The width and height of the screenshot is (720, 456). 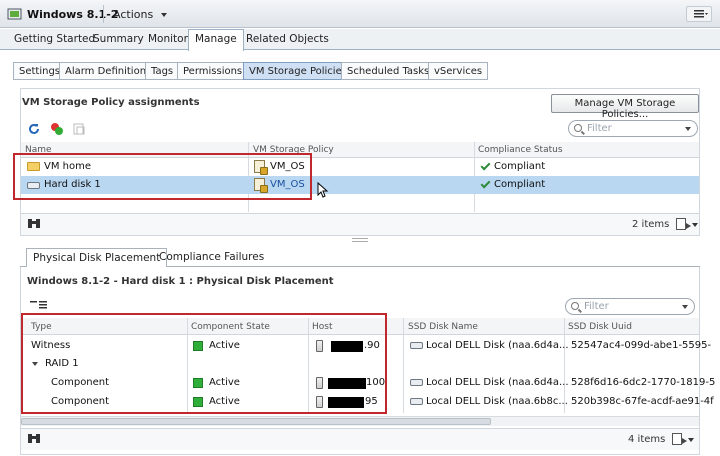 I want to click on col-ssd-disk-uuid: SSD Disk Uuid, so click(x=600, y=327).